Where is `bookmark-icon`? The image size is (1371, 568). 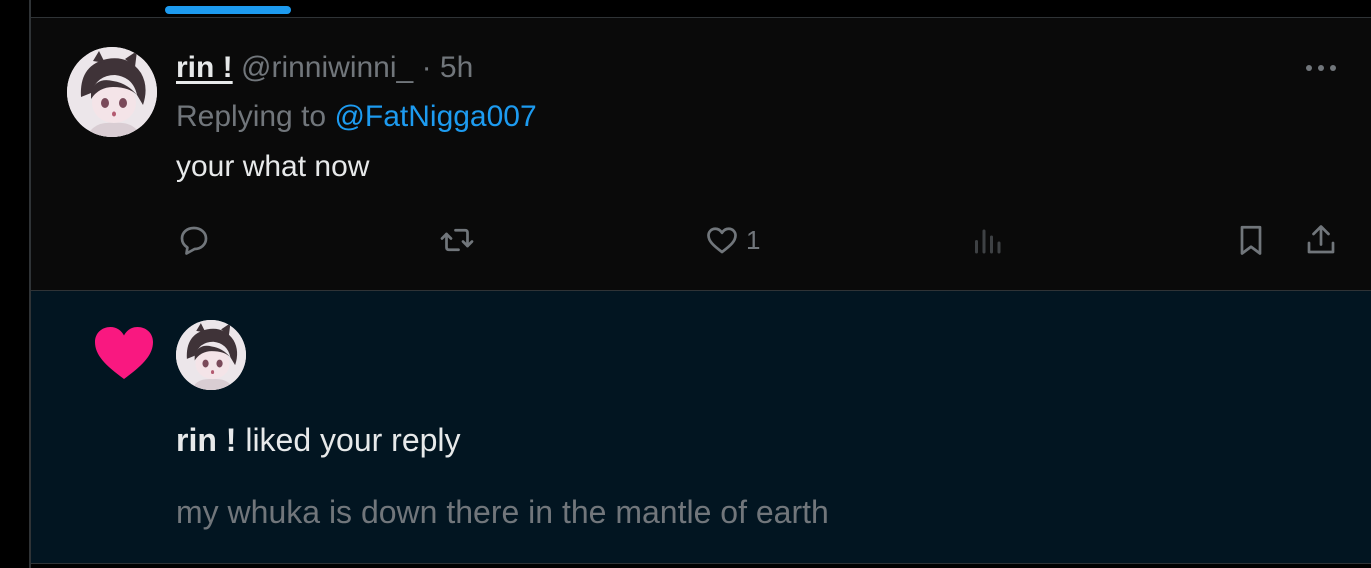
bookmark-icon is located at coordinates (1251, 240).